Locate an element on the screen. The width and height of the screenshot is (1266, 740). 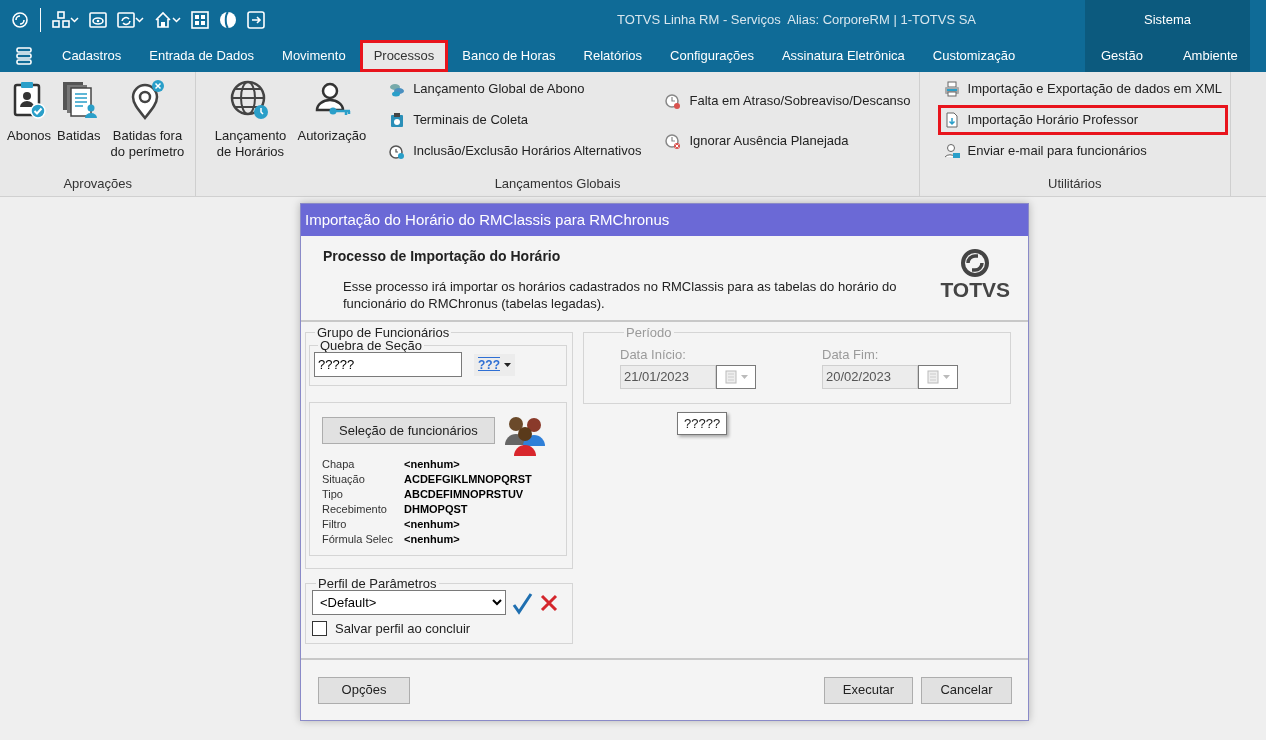
menu-tab: Relatórios is located at coordinates (613, 56).